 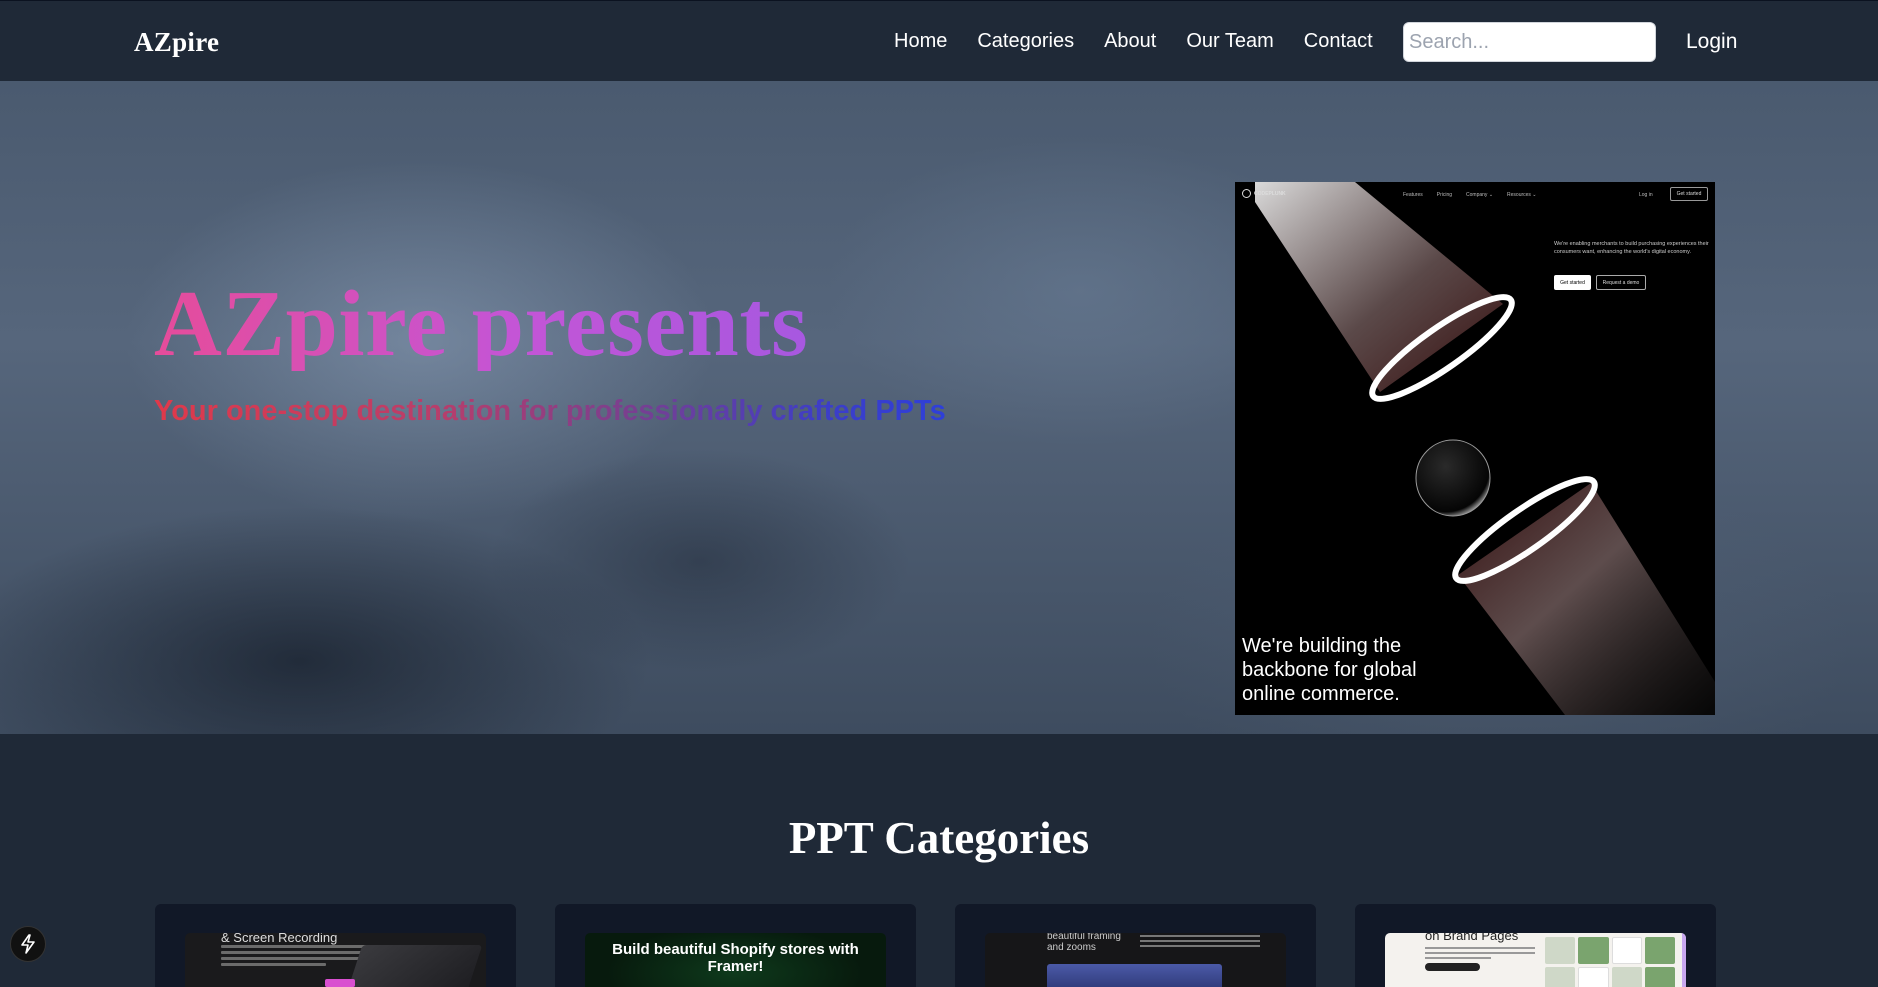 I want to click on thumbnail-shape, so click(x=415, y=966).